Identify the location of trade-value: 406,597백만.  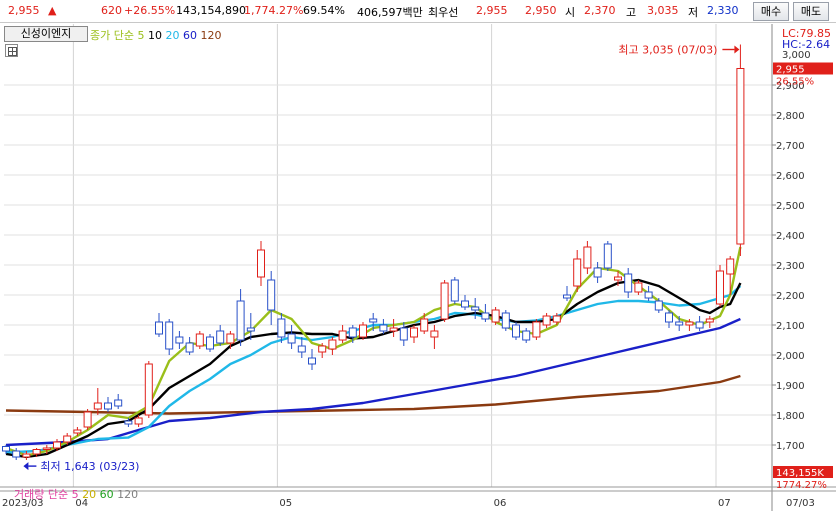
(390, 12).